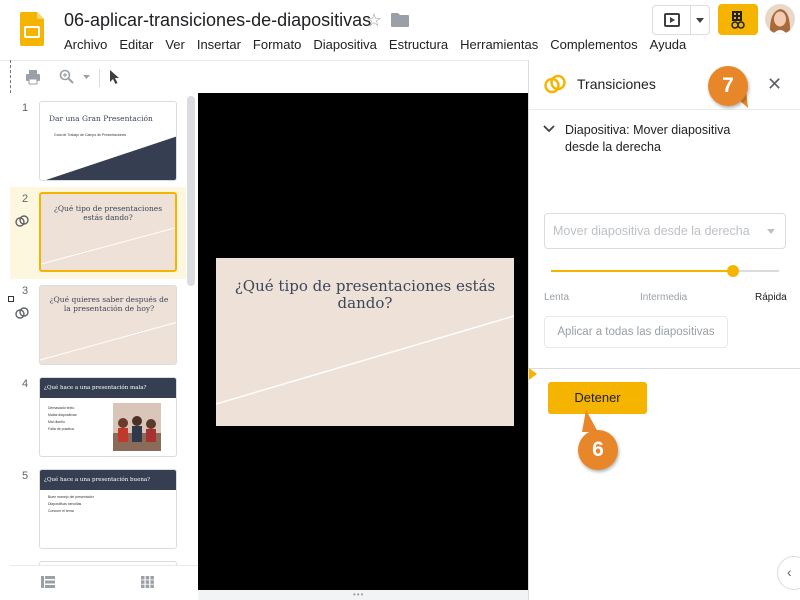 The image size is (800, 600). Describe the element at coordinates (733, 271) in the screenshot. I see `speed-slider-thumb` at that location.